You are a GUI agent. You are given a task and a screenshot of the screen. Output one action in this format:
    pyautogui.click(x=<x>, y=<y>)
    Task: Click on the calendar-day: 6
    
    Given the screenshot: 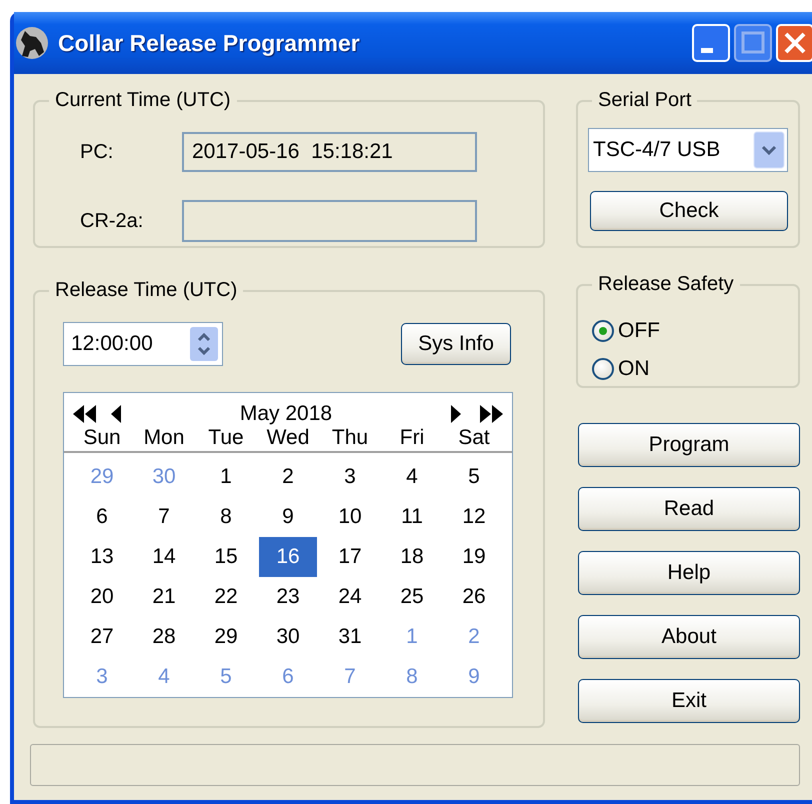 What is the action you would take?
    pyautogui.click(x=102, y=517)
    